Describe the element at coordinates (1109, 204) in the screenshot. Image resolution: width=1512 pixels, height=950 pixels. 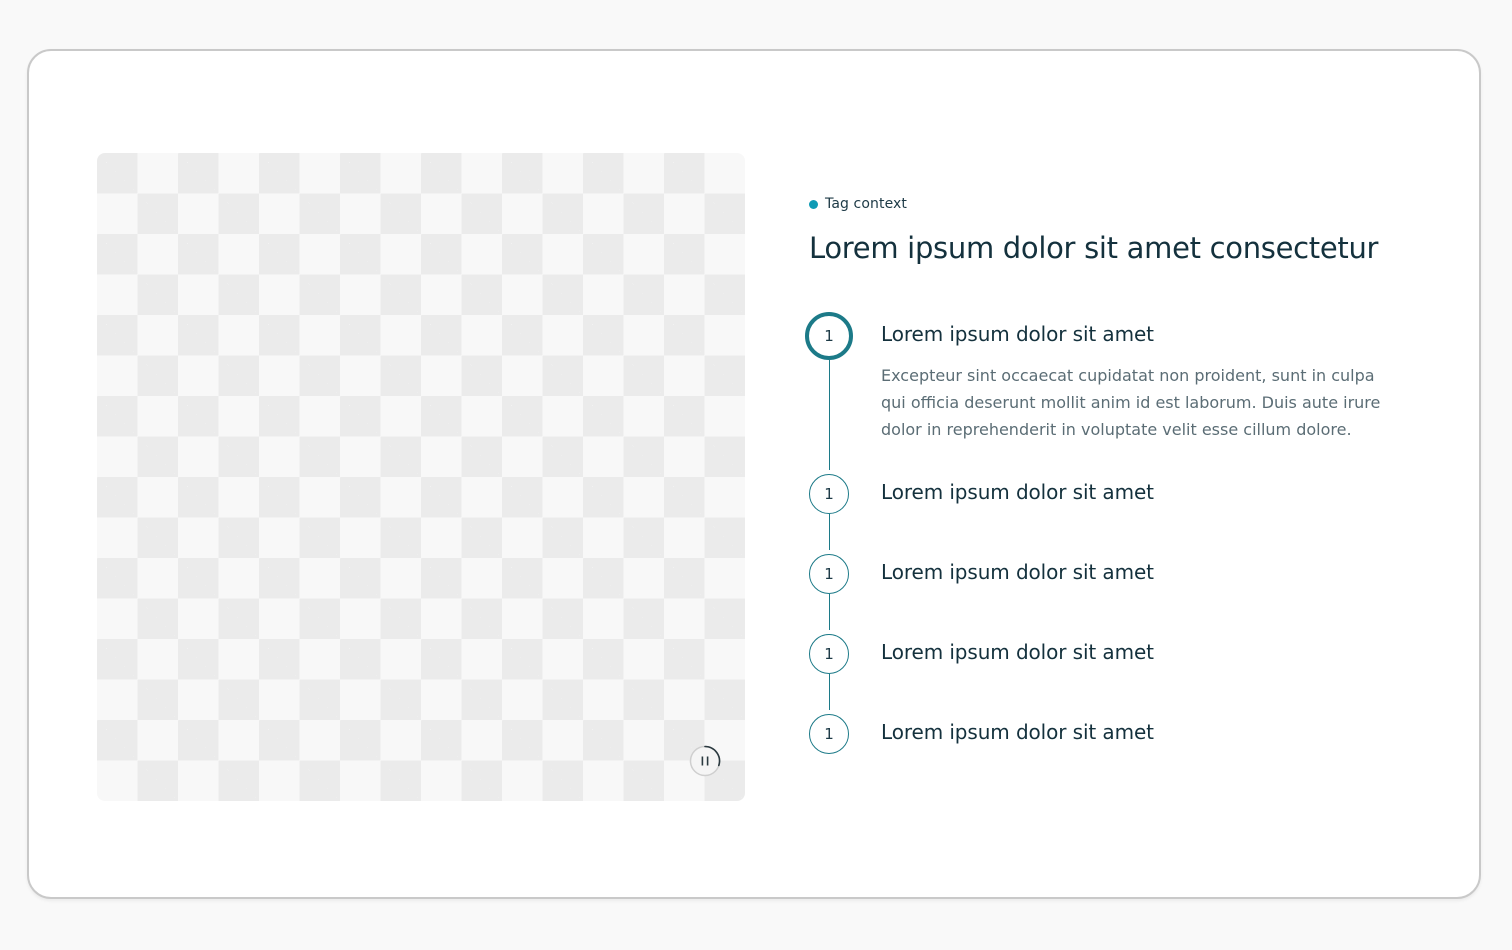
I see `tag-context: Tag context` at that location.